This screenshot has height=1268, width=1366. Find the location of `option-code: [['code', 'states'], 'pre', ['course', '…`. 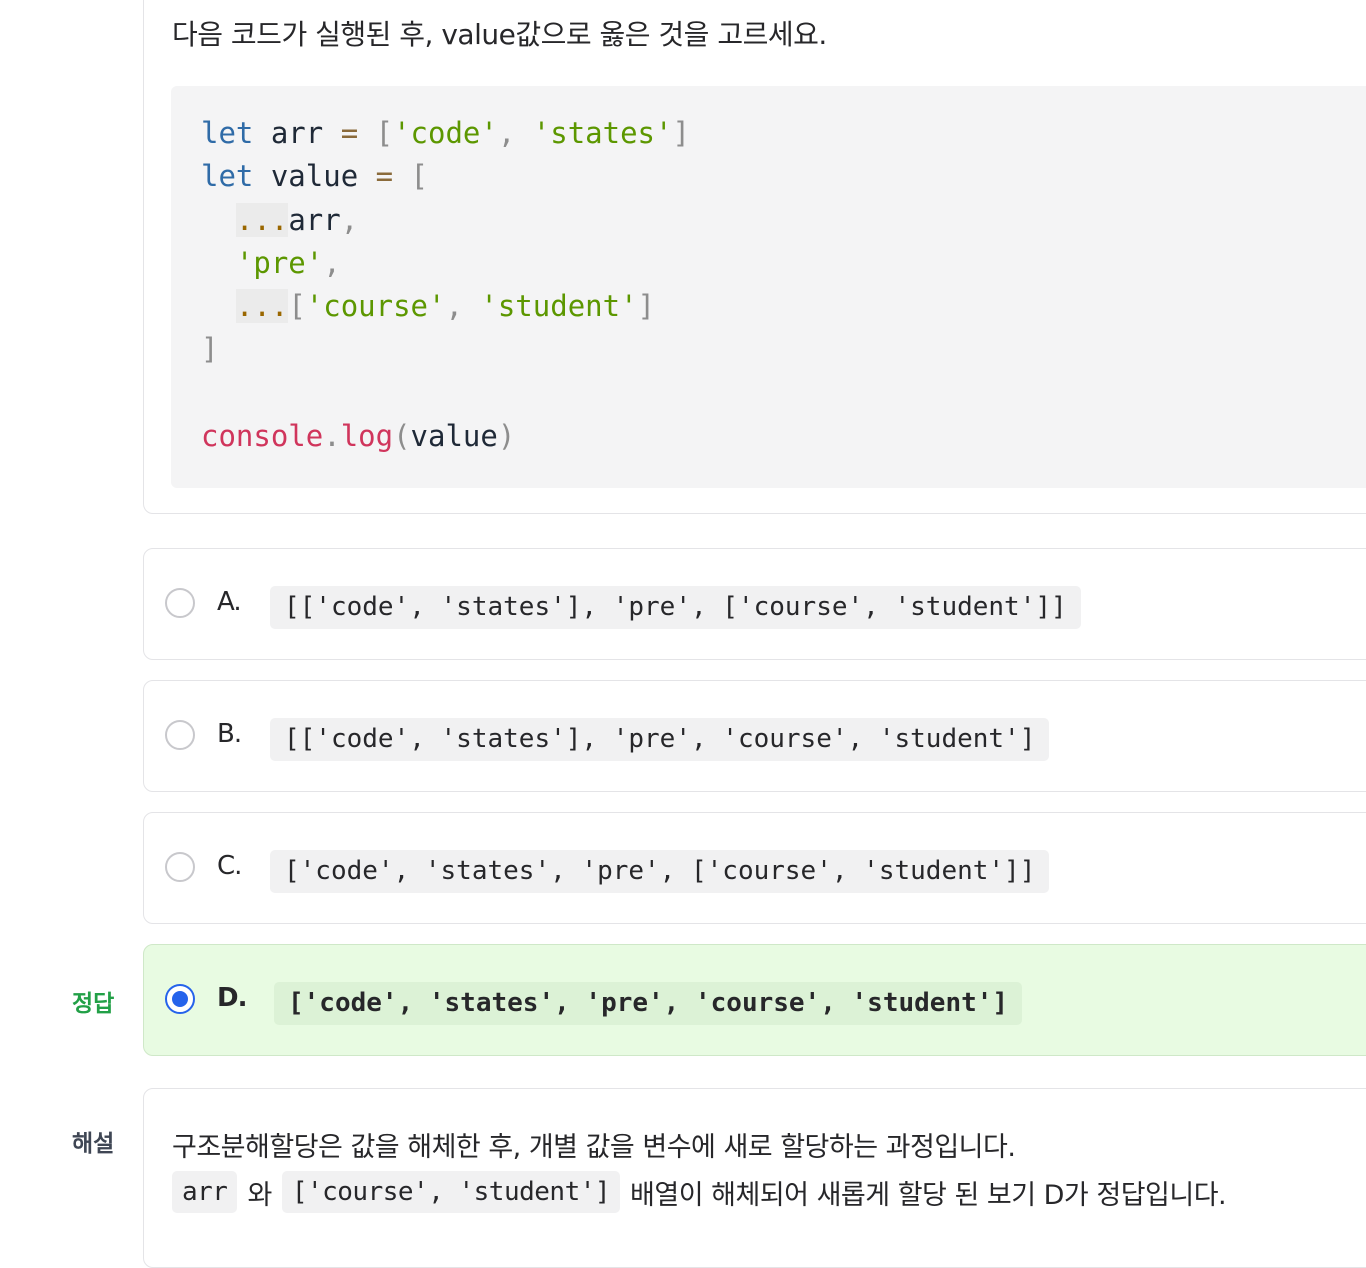

option-code: [['code', 'states'], 'pre', ['course', '… is located at coordinates (675, 607).